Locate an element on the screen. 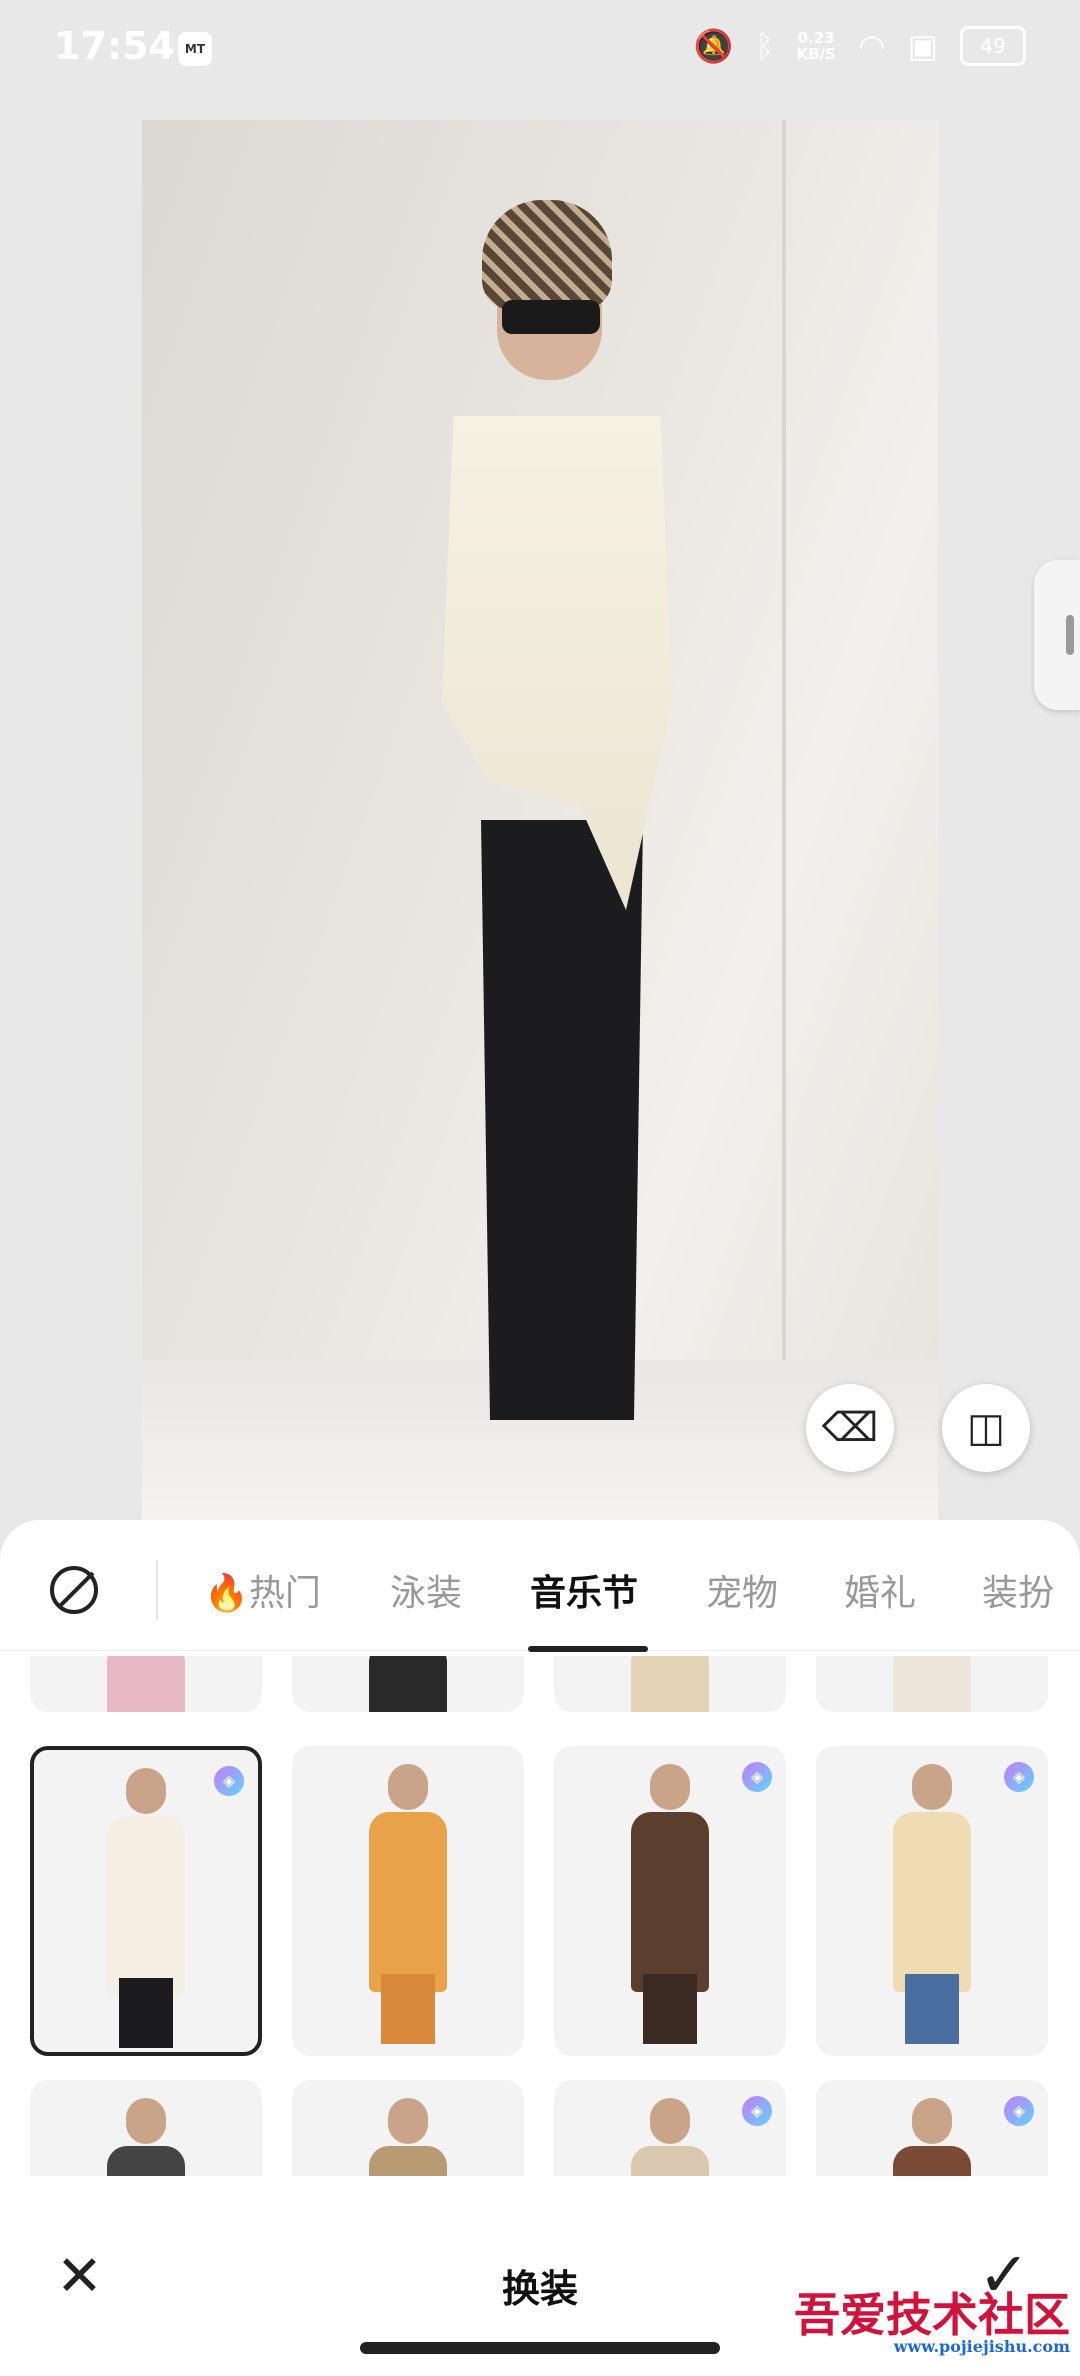 The height and width of the screenshot is (2376, 1080). side-drawer-handle is located at coordinates (1057, 635).